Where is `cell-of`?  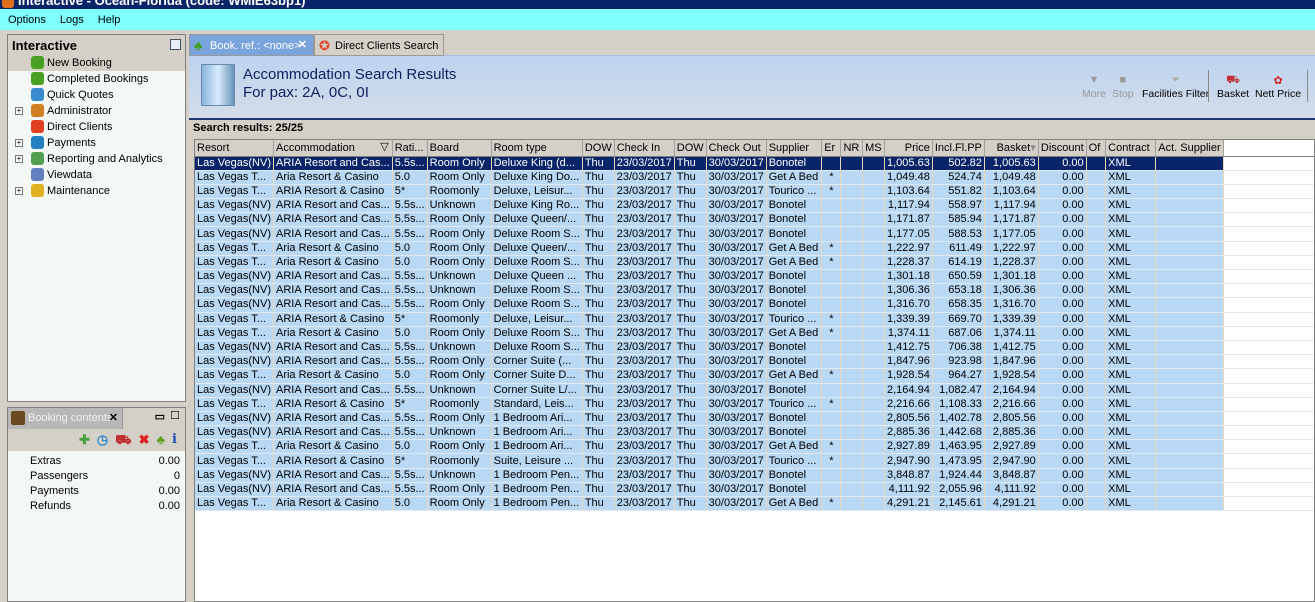 cell-of is located at coordinates (1096, 490).